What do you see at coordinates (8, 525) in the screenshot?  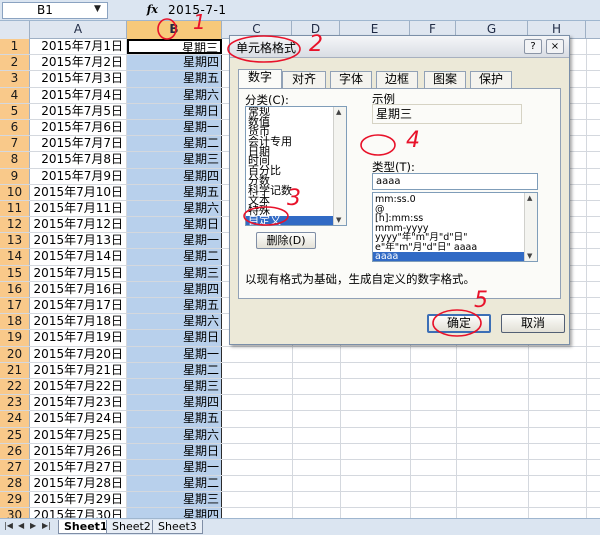 I see `first-sheet-icon: |◀` at bounding box center [8, 525].